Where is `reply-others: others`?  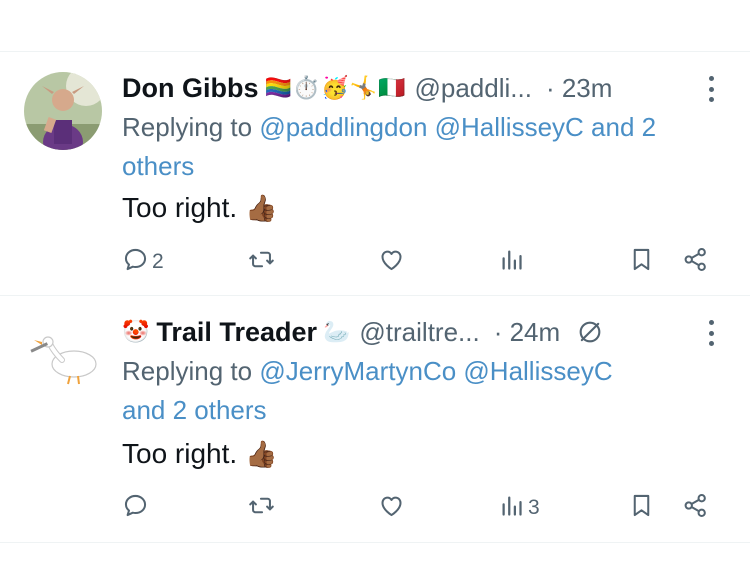 reply-others: others is located at coordinates (158, 166).